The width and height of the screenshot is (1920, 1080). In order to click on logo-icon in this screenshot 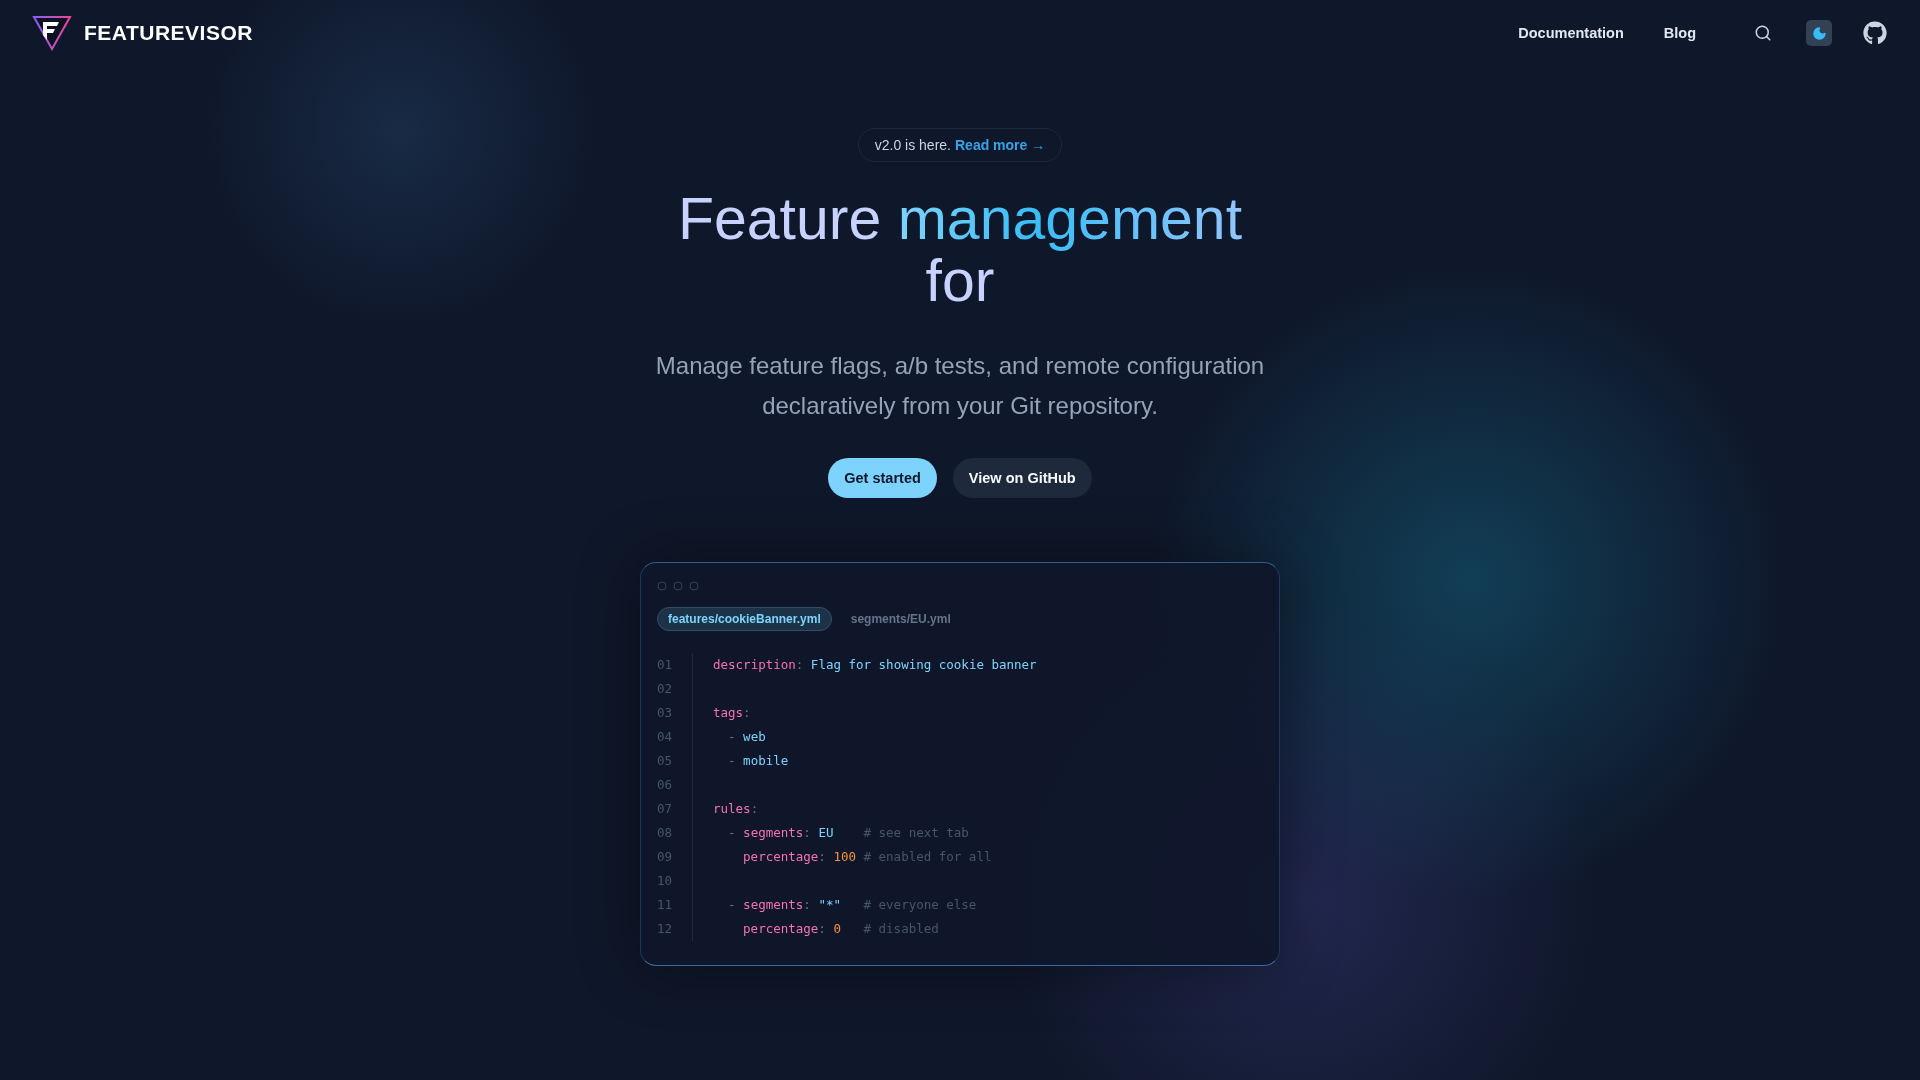, I will do `click(52, 33)`.